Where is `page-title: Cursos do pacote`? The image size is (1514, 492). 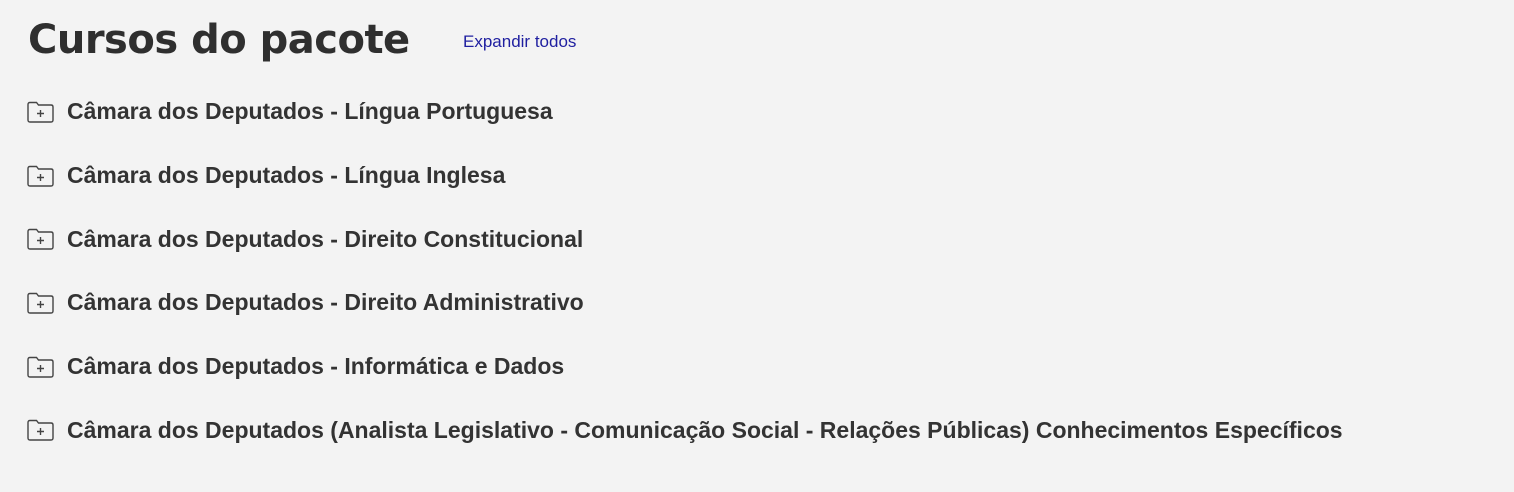 page-title: Cursos do pacote is located at coordinates (219, 40).